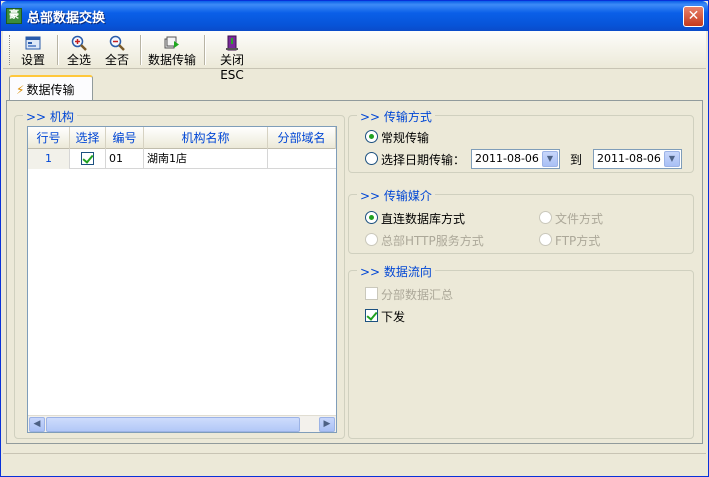 Image resolution: width=709 pixels, height=477 pixels. What do you see at coordinates (302, 159) in the screenshot?
I see `domain-cell` at bounding box center [302, 159].